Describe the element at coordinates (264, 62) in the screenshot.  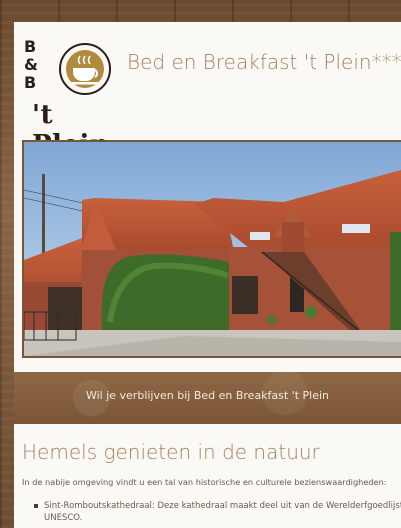
I see `site-title: Bed en Breakfast 't Plein***` at that location.